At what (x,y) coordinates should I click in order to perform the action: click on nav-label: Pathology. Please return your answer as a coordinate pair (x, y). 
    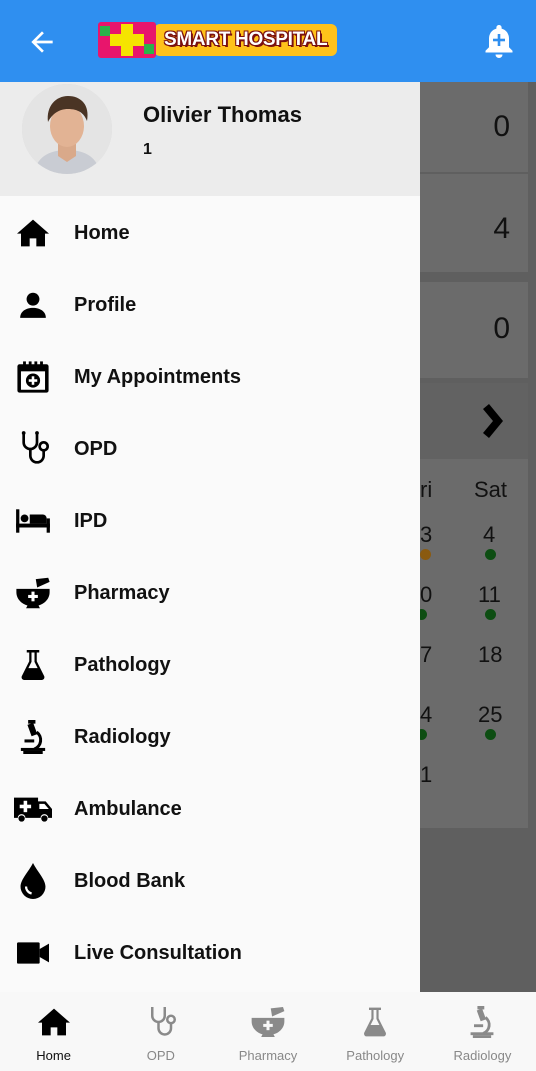
    Looking at the image, I should click on (375, 1055).